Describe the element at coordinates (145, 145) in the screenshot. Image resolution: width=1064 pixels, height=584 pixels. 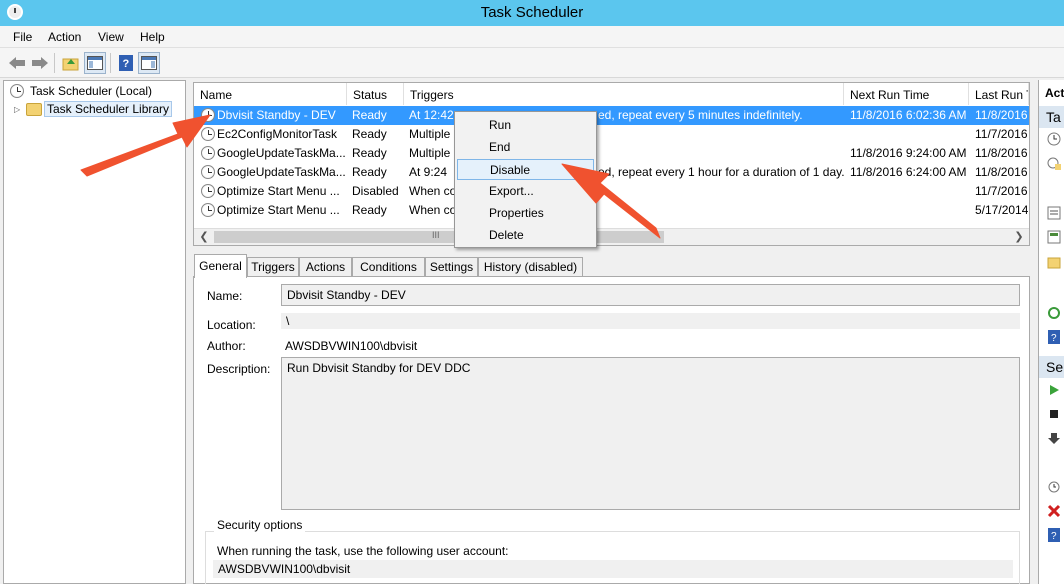
I see `annotation-arrow-to-task` at that location.